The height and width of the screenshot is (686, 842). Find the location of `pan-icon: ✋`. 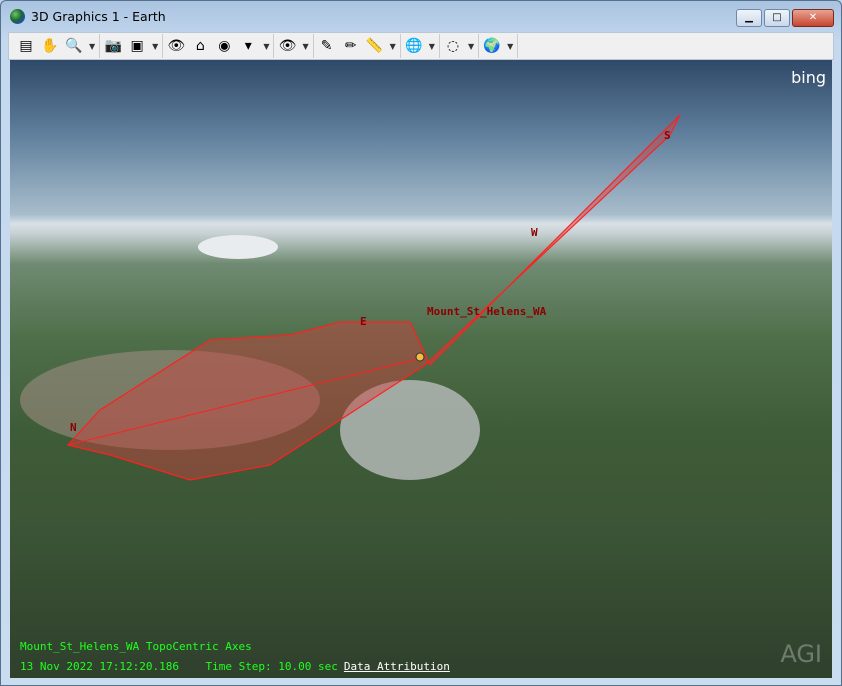

pan-icon: ✋ is located at coordinates (50, 46).